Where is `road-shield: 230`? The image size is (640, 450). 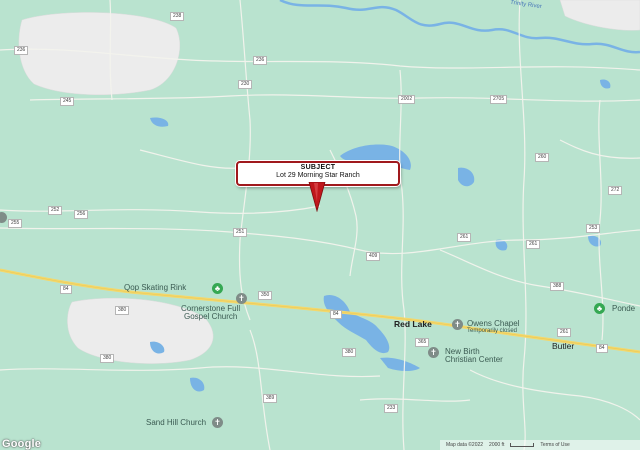 road-shield: 230 is located at coordinates (245, 84).